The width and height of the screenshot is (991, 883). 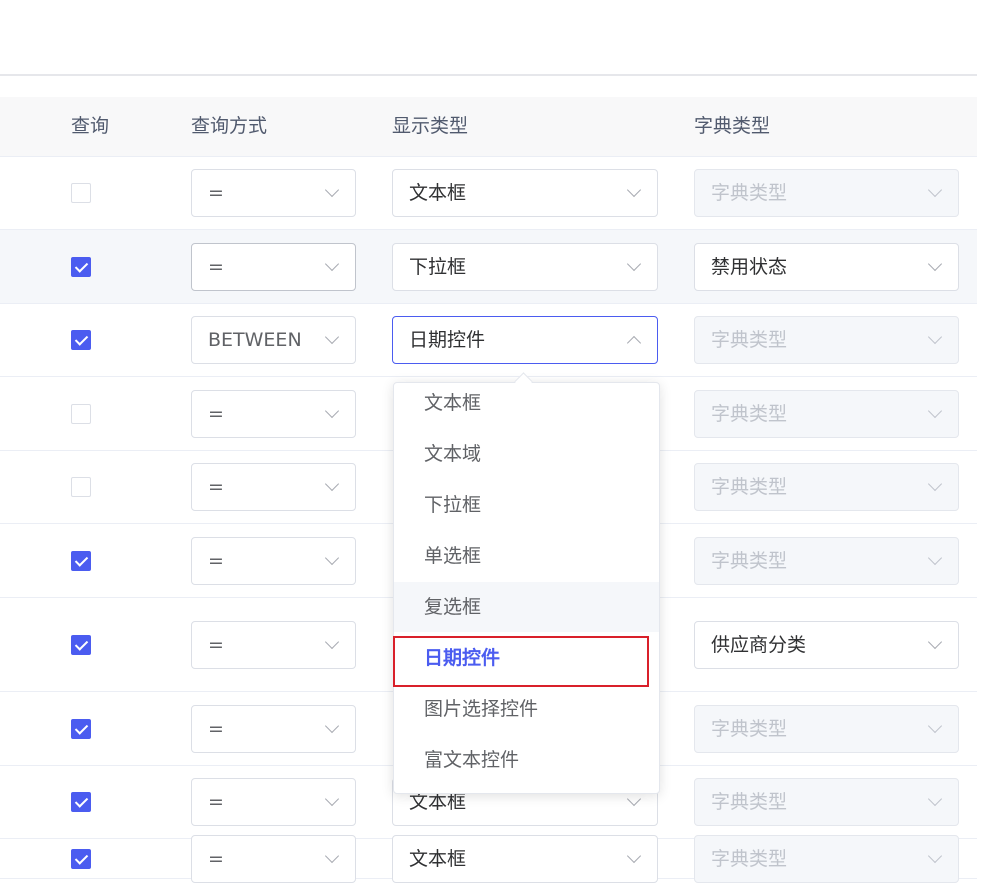 What do you see at coordinates (526, 505) in the screenshot?
I see `dropdown-option: 下拉框` at bounding box center [526, 505].